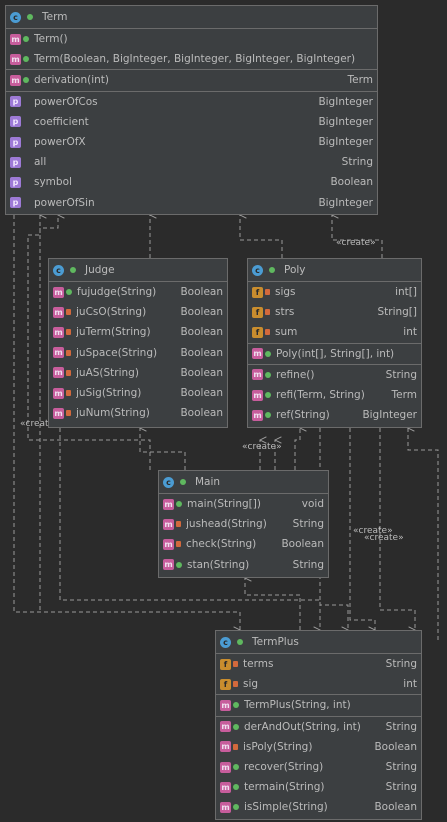  Describe the element at coordinates (40, 162) in the screenshot. I see `member-name: all` at that location.